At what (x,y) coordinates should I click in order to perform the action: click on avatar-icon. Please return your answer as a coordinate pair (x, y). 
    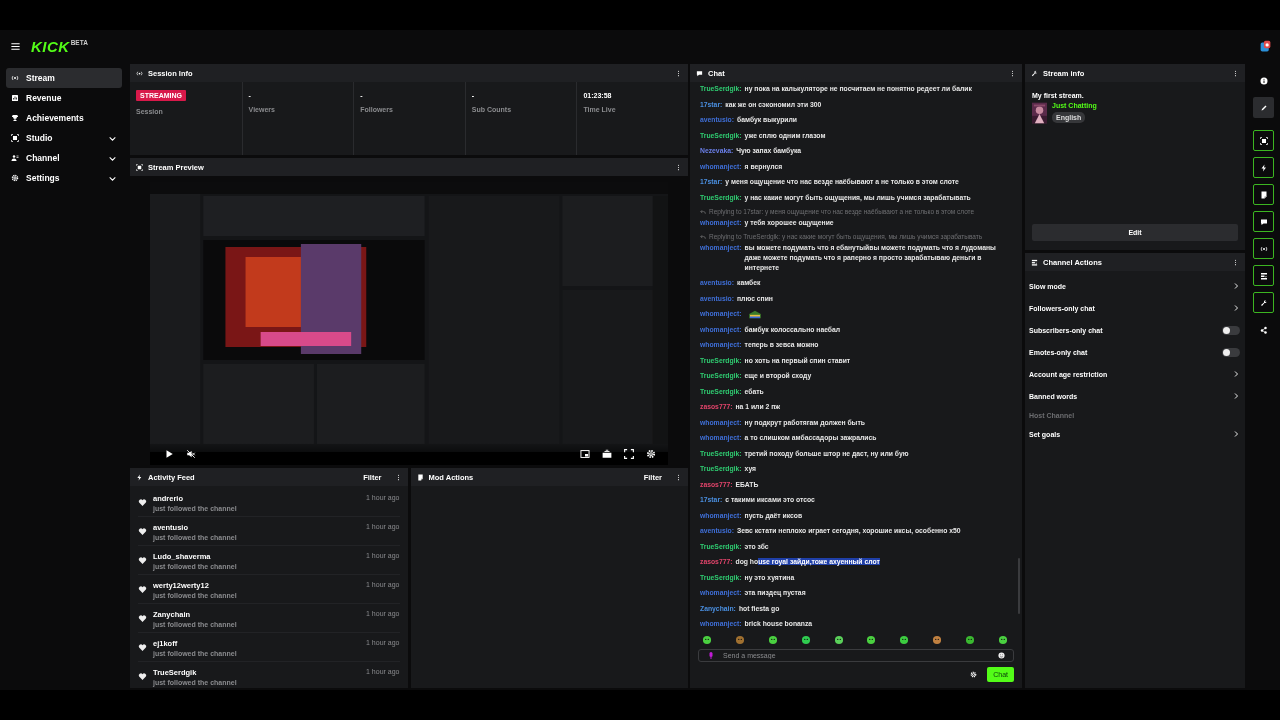
    Looking at the image, I should click on (1265, 46).